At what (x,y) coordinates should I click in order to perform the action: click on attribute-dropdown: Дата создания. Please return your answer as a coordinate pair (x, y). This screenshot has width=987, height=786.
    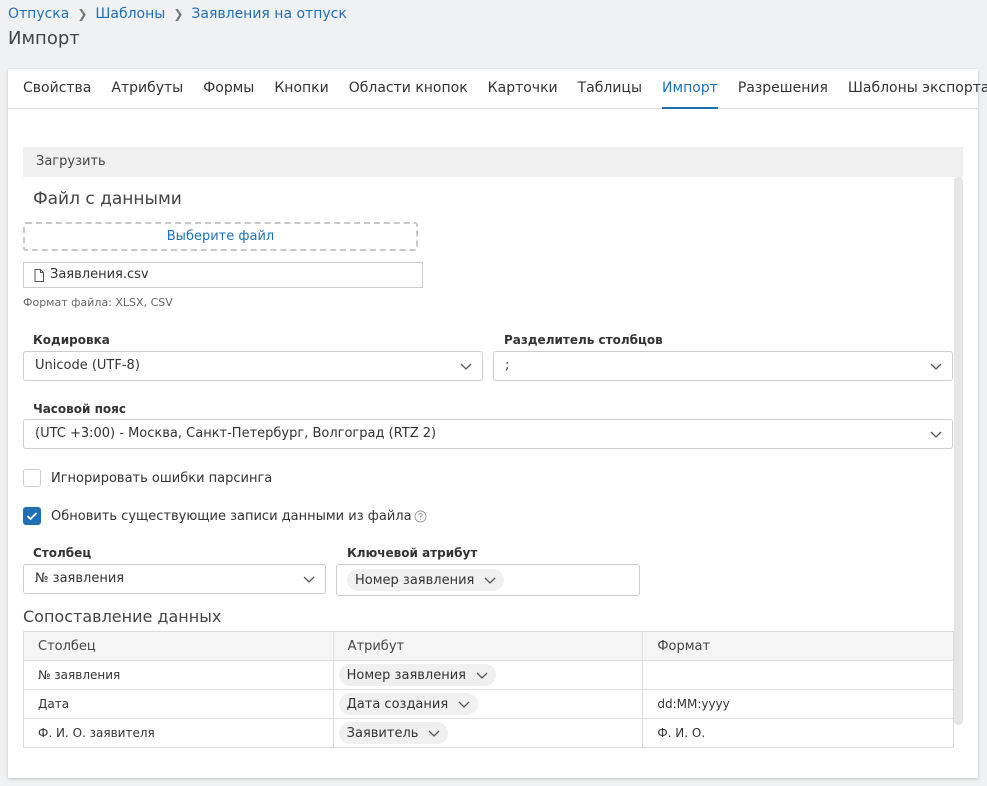
    Looking at the image, I should click on (408, 704).